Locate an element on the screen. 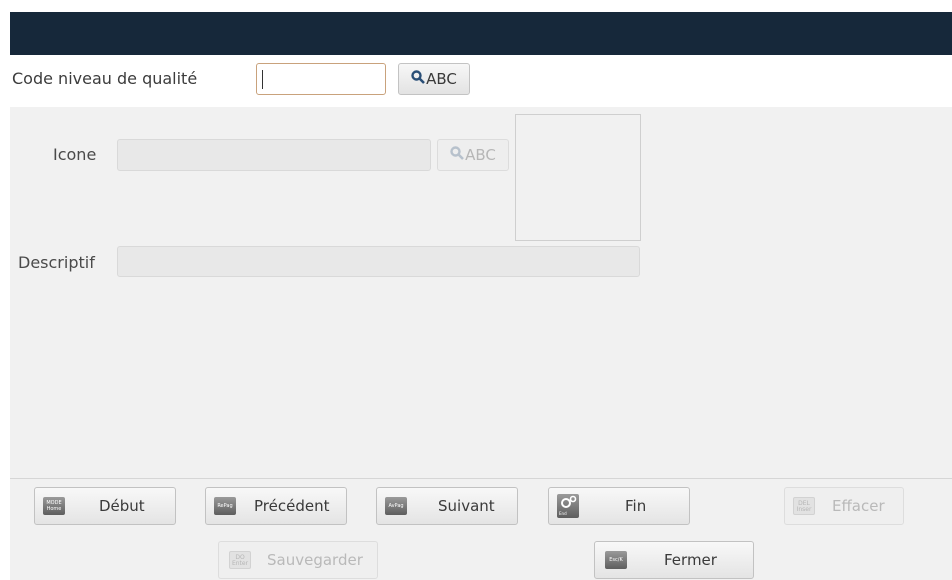  debut-label: Début is located at coordinates (122, 506).